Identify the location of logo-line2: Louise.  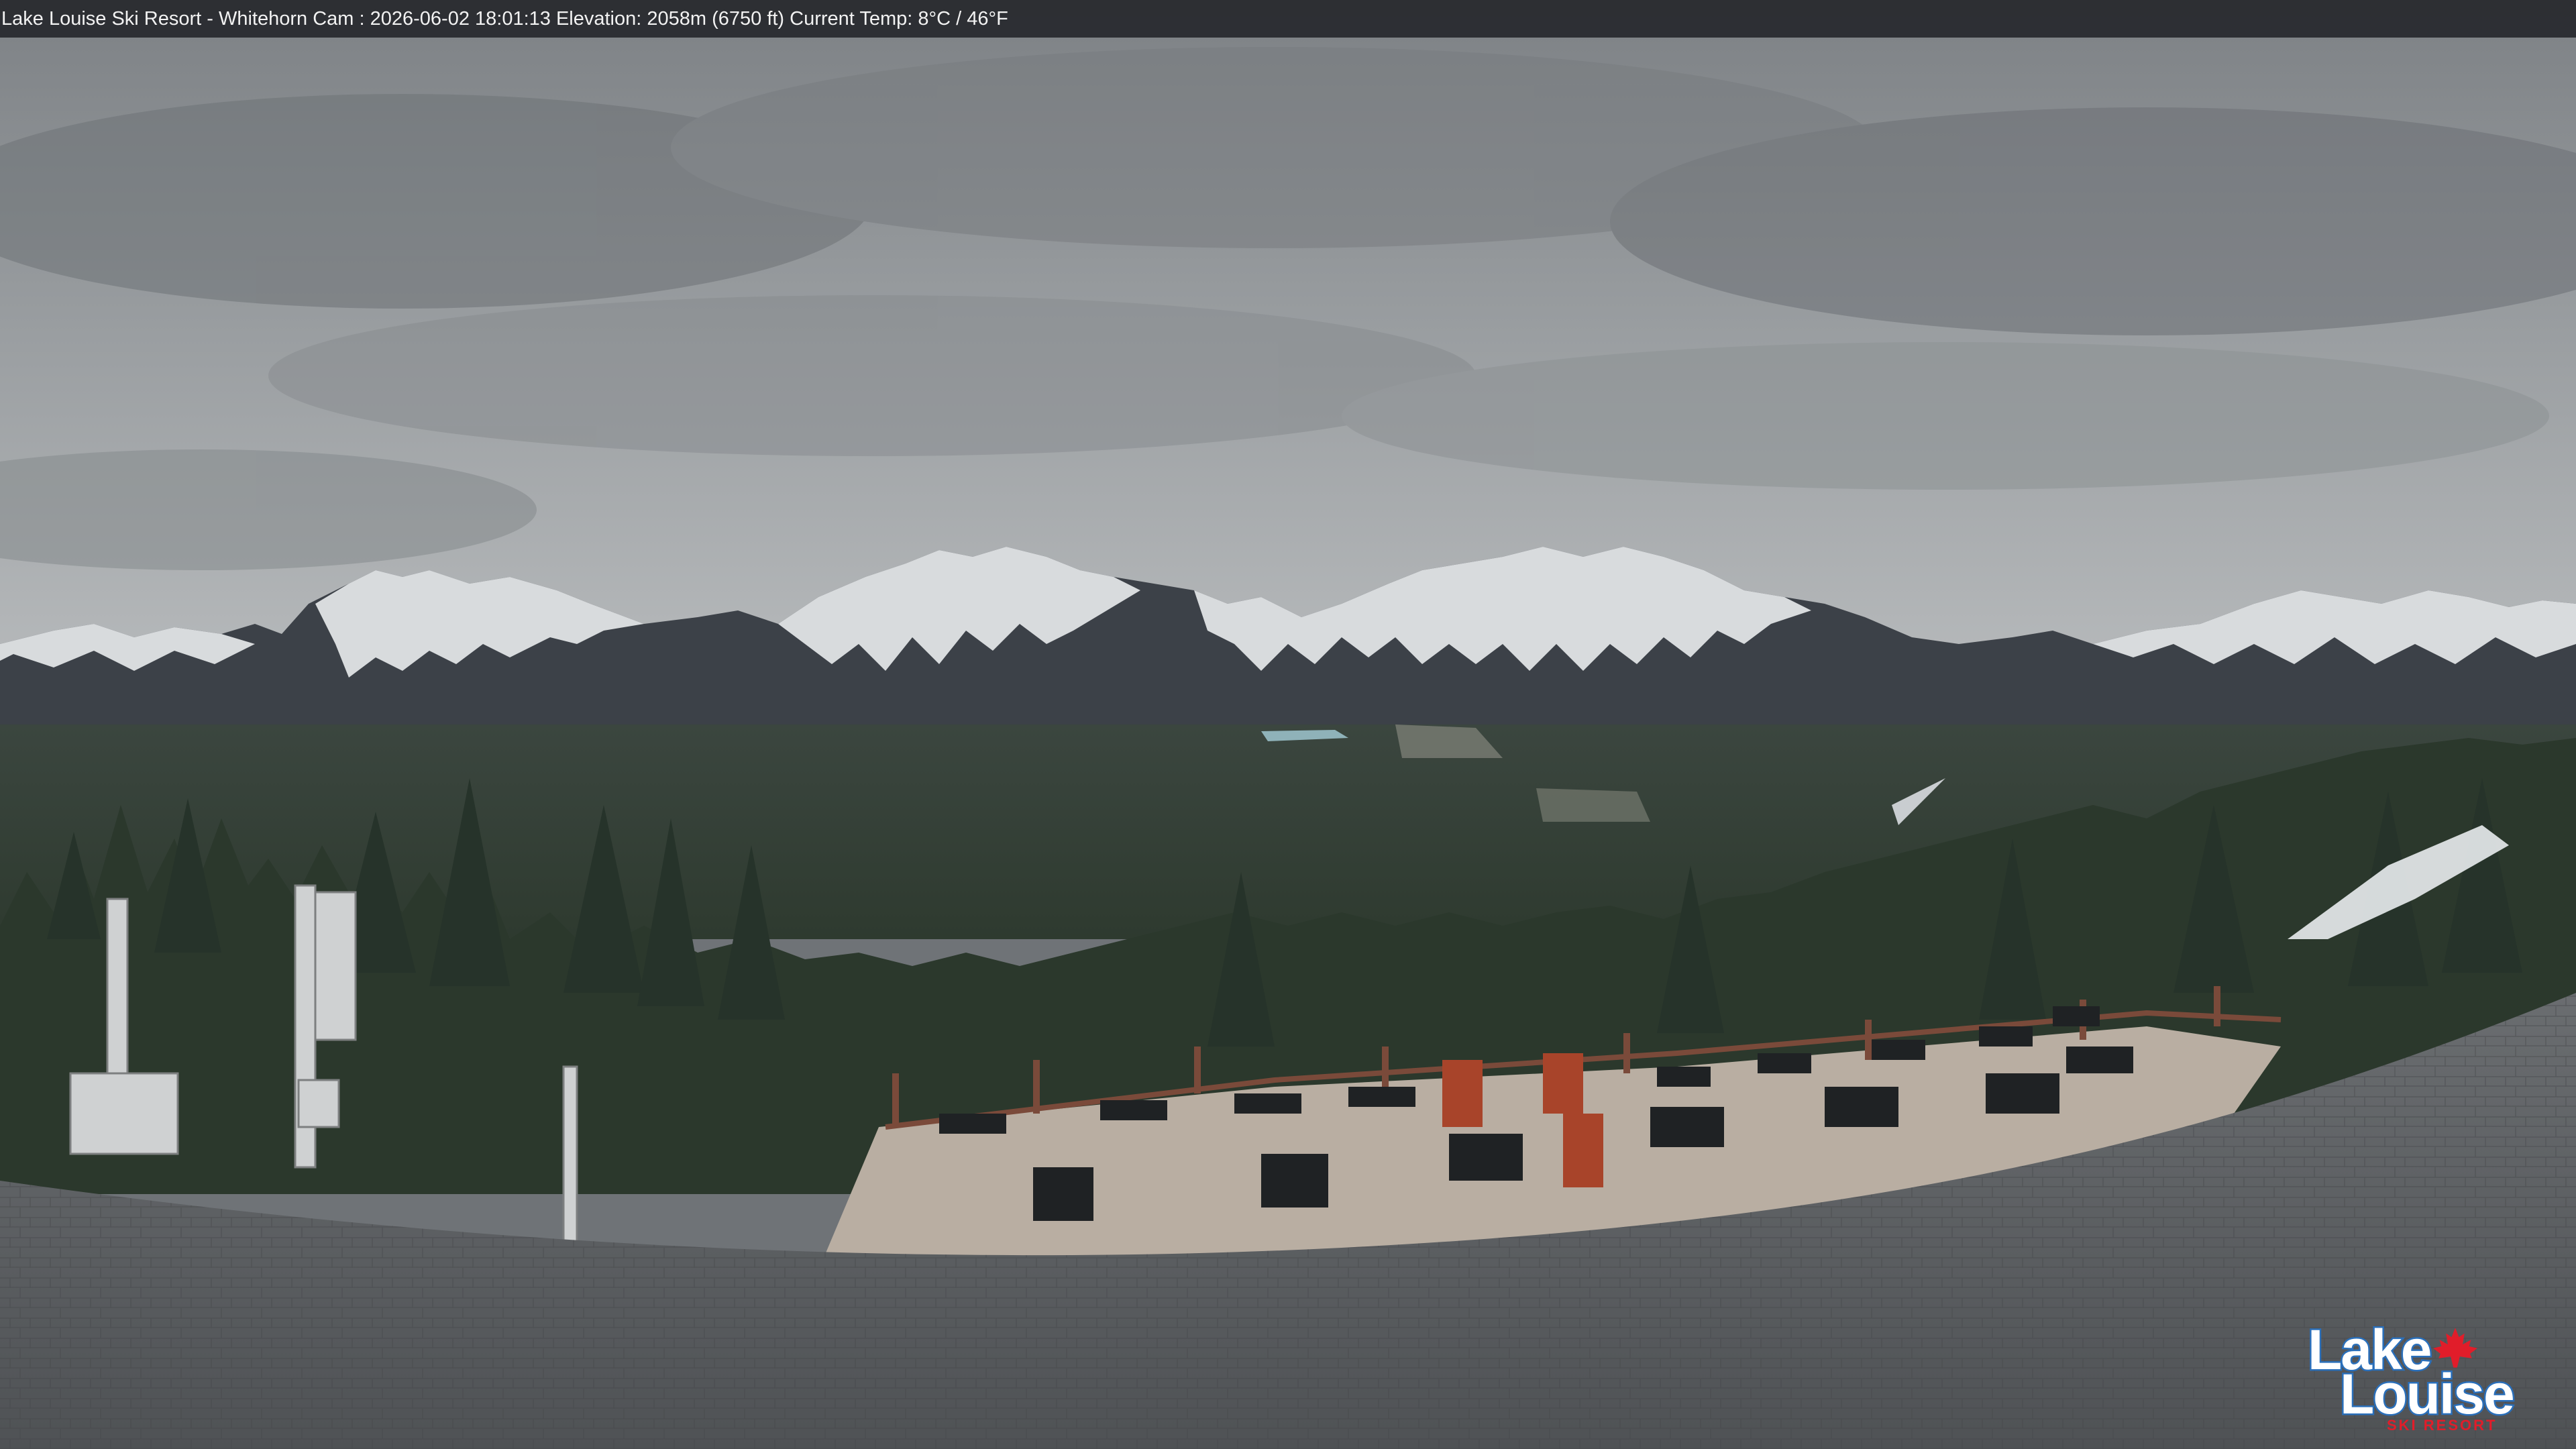
(2428, 1394).